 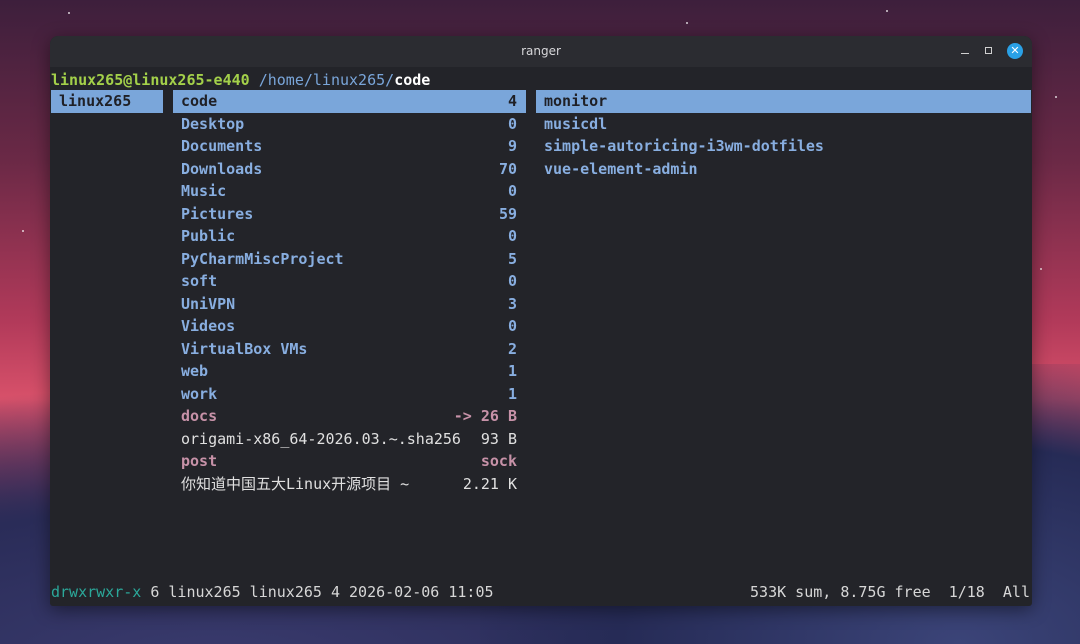 I want to click on list-item: origami-x86_64-2026.03.~.sha256 93 B, so click(x=349, y=439).